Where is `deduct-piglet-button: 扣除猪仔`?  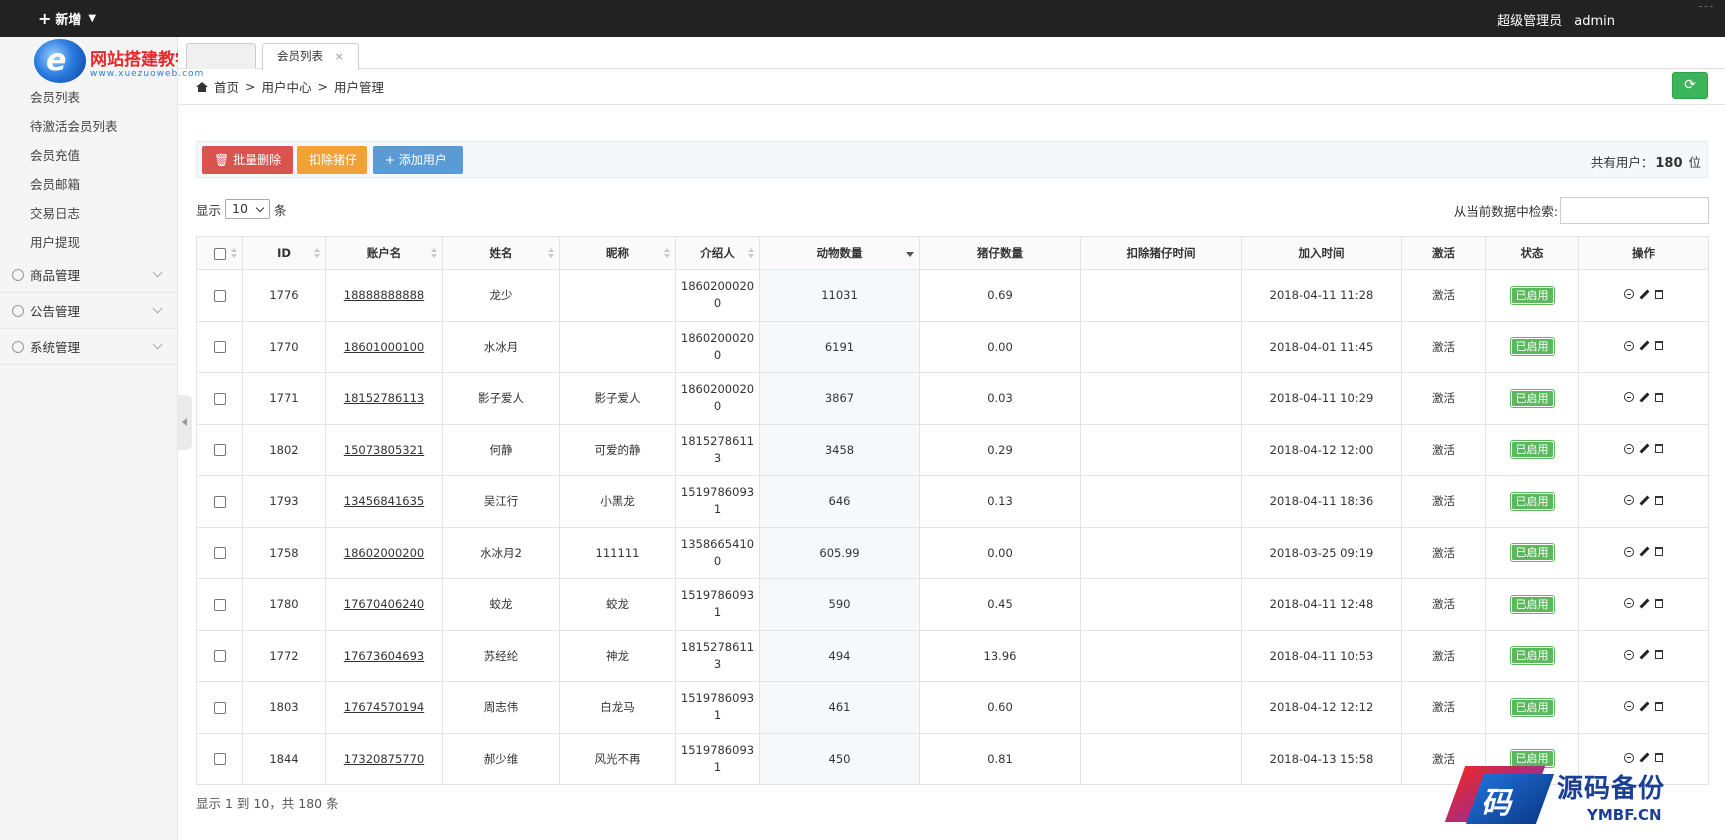 deduct-piglet-button: 扣除猪仔 is located at coordinates (332, 160).